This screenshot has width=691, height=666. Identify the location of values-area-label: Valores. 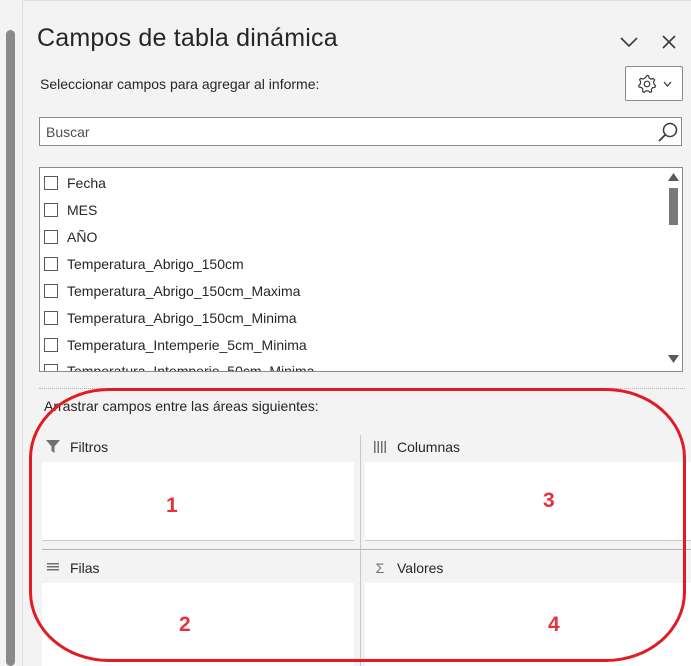
(420, 568).